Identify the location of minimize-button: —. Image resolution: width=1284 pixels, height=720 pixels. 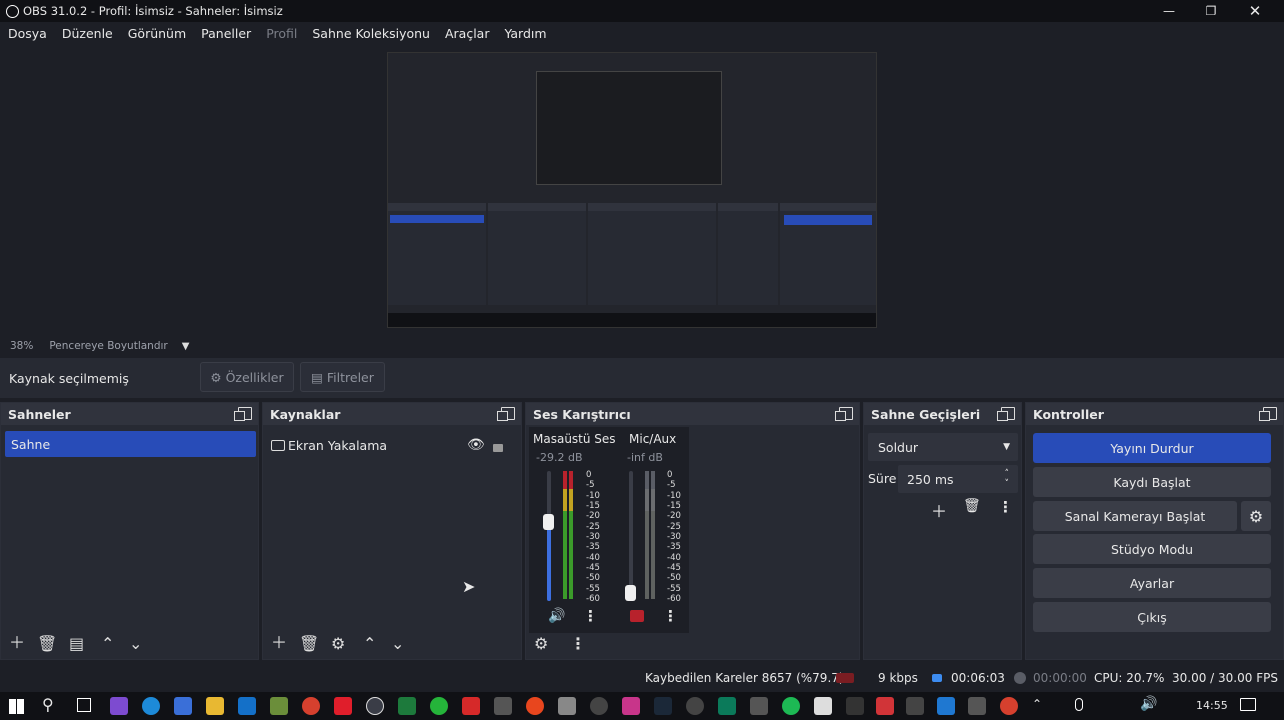
(1169, 11).